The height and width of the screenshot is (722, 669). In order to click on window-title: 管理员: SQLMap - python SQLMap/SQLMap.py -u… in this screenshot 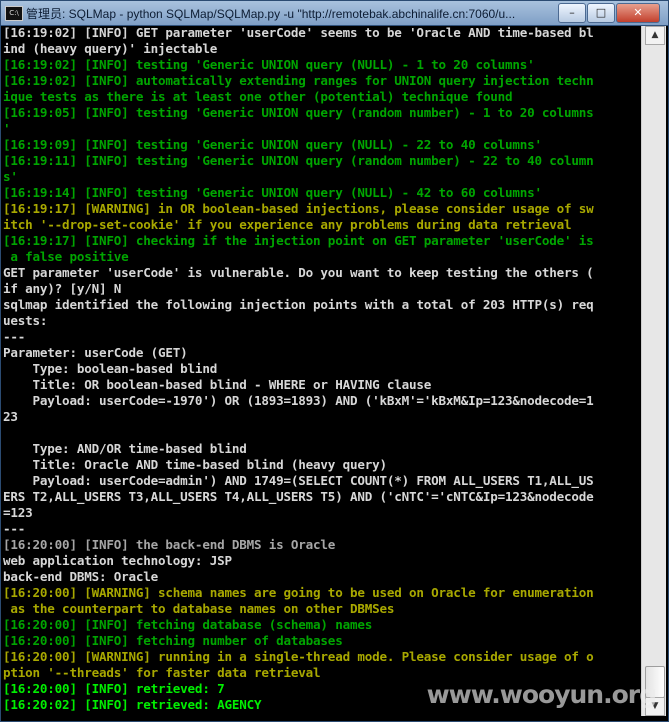, I will do `click(271, 14)`.